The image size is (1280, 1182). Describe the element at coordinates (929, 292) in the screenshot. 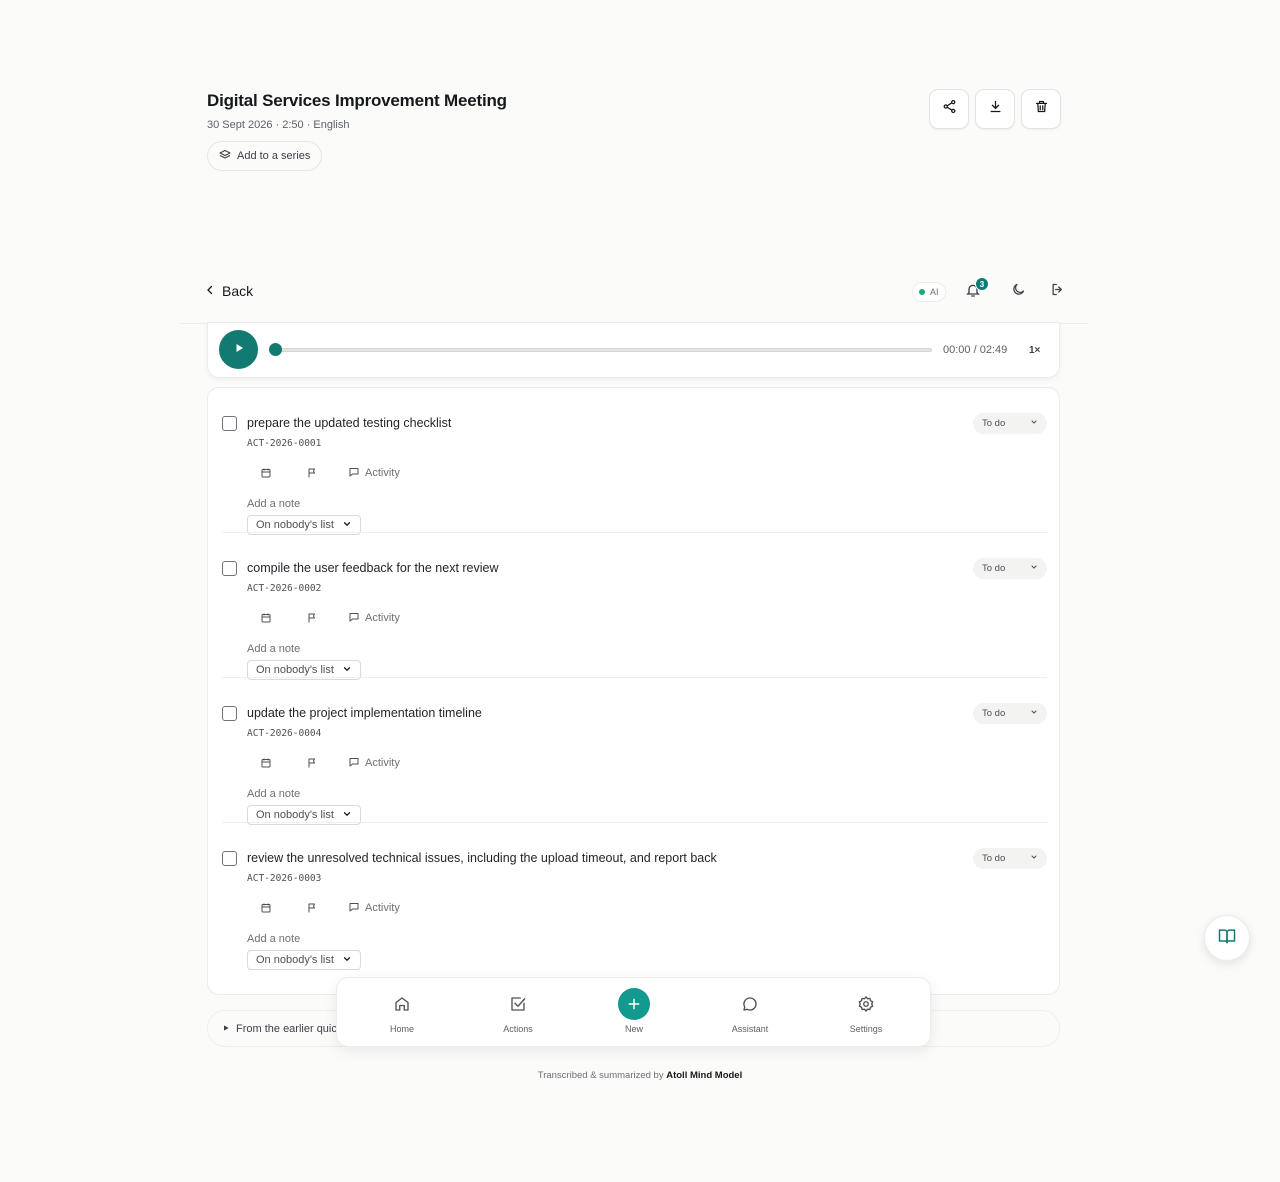

I see `ai-status-badge: AI` at that location.